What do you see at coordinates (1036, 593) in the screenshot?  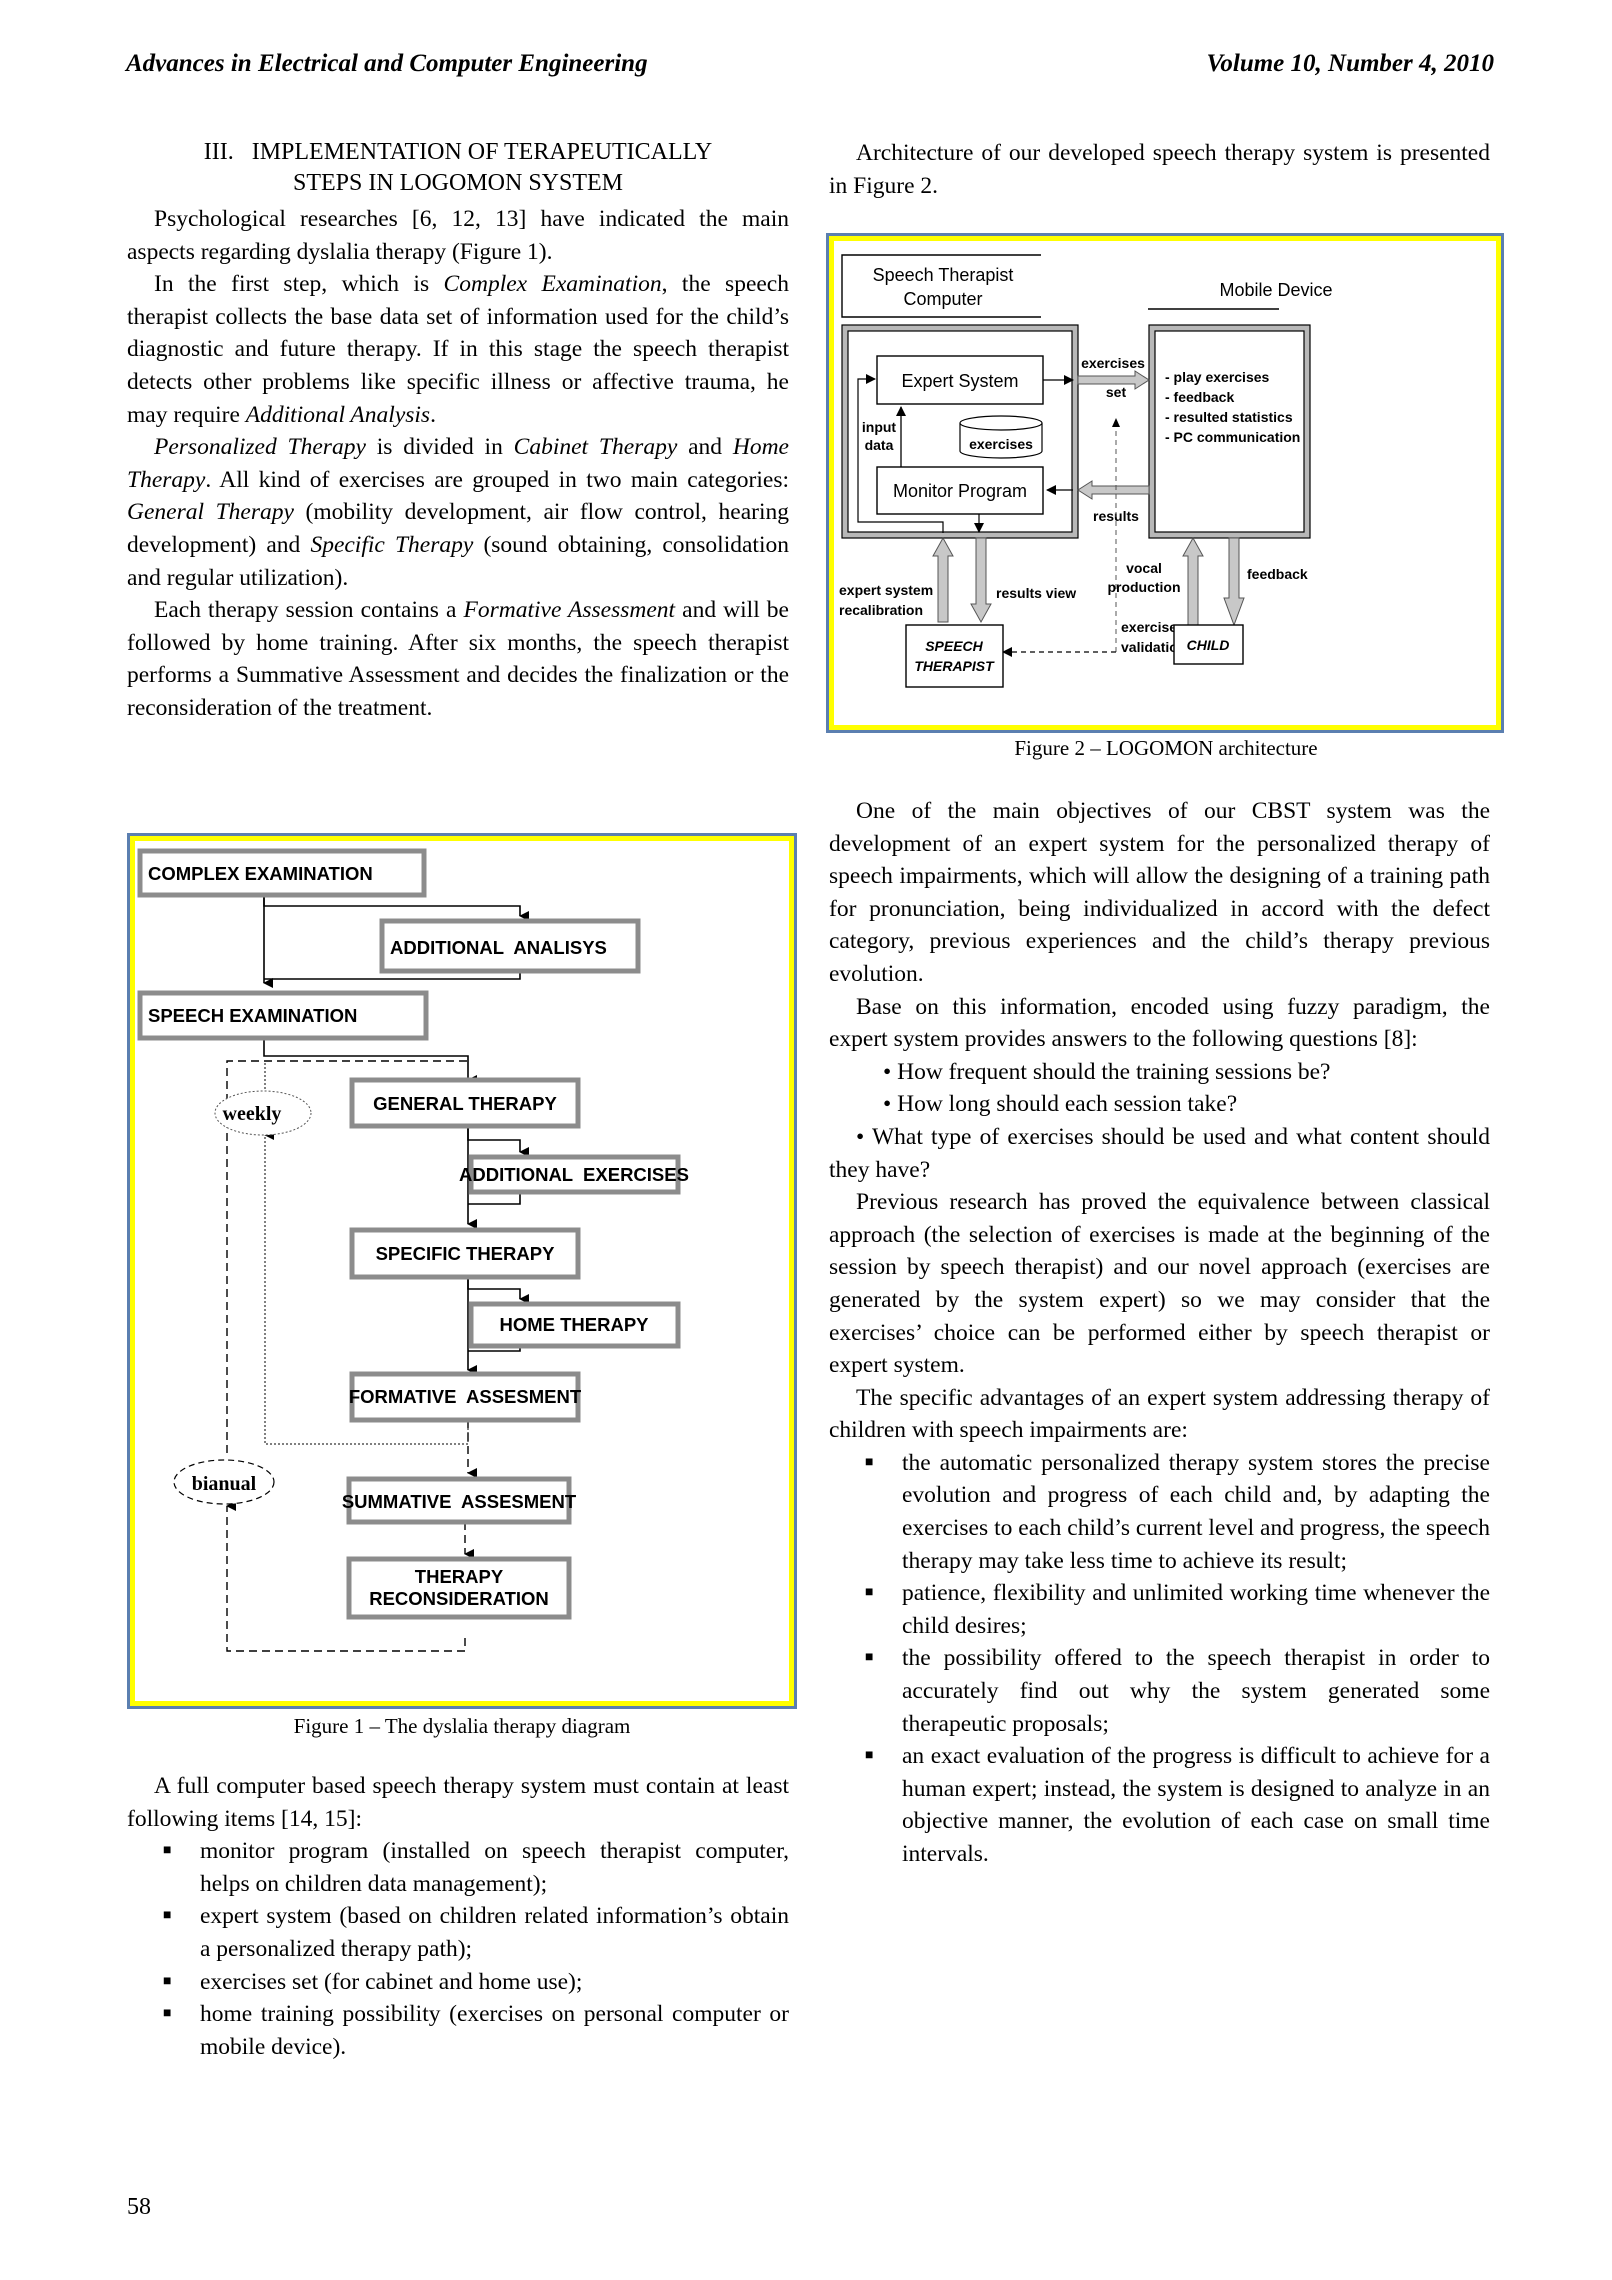 I see `results-view-label: results view` at bounding box center [1036, 593].